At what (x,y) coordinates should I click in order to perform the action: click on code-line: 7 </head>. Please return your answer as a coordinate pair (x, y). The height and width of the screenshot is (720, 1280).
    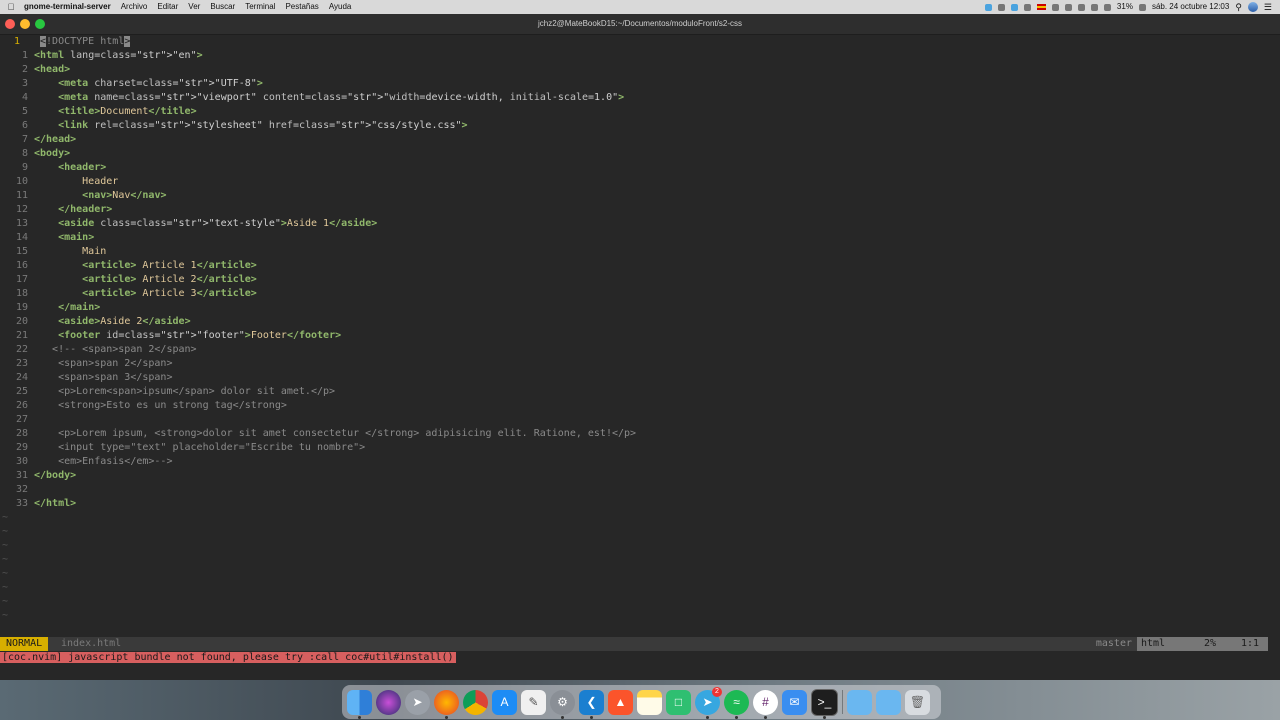
    Looking at the image, I should click on (640, 140).